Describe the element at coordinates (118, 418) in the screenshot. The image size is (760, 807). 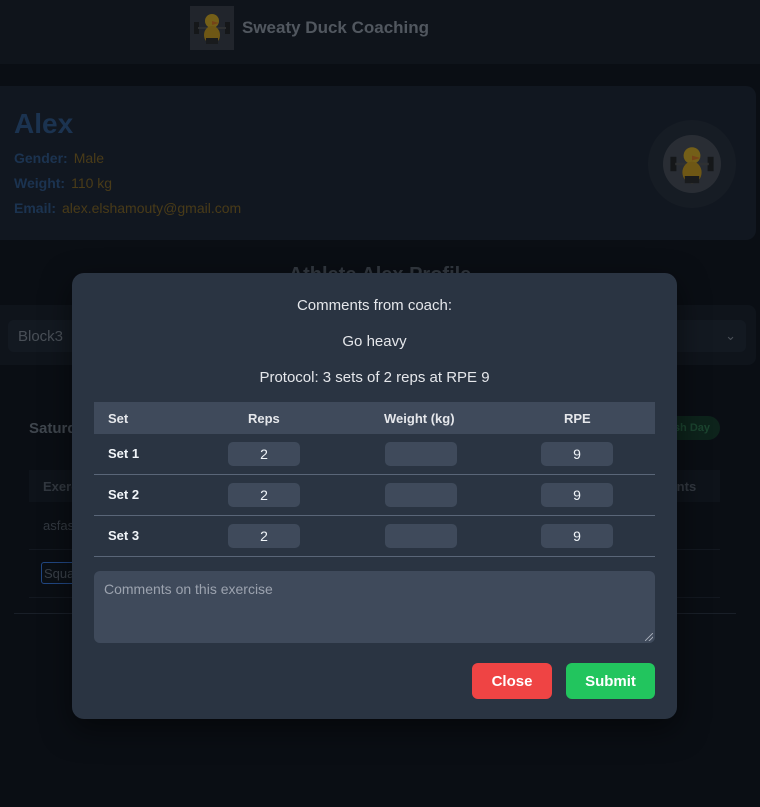
I see `set-column-header: Set` at that location.